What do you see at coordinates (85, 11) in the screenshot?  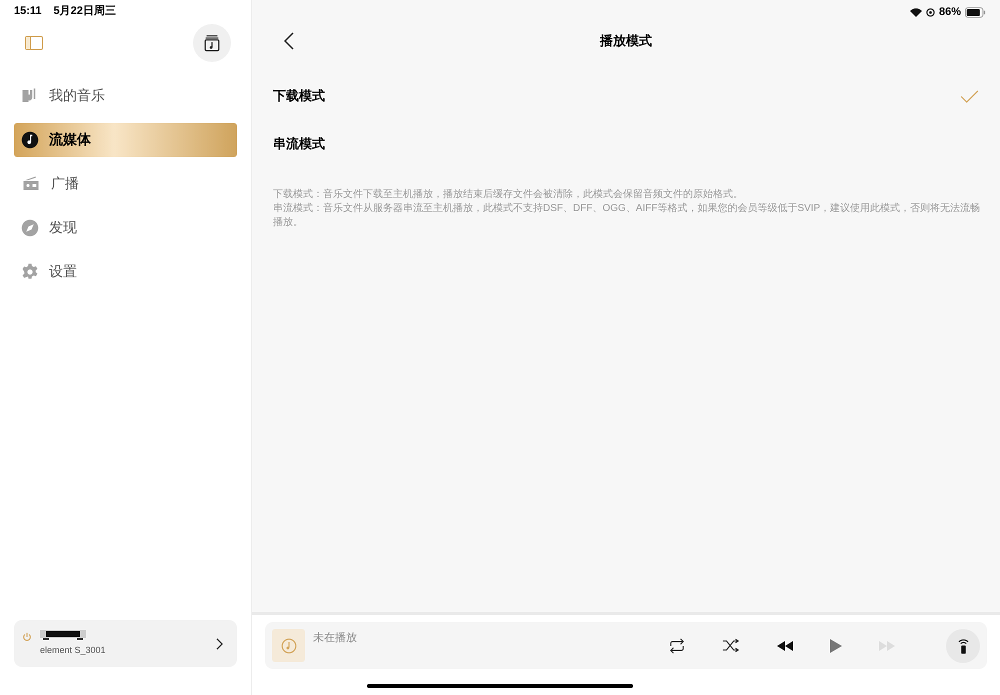 I see `status-date: 5月22日周三` at bounding box center [85, 11].